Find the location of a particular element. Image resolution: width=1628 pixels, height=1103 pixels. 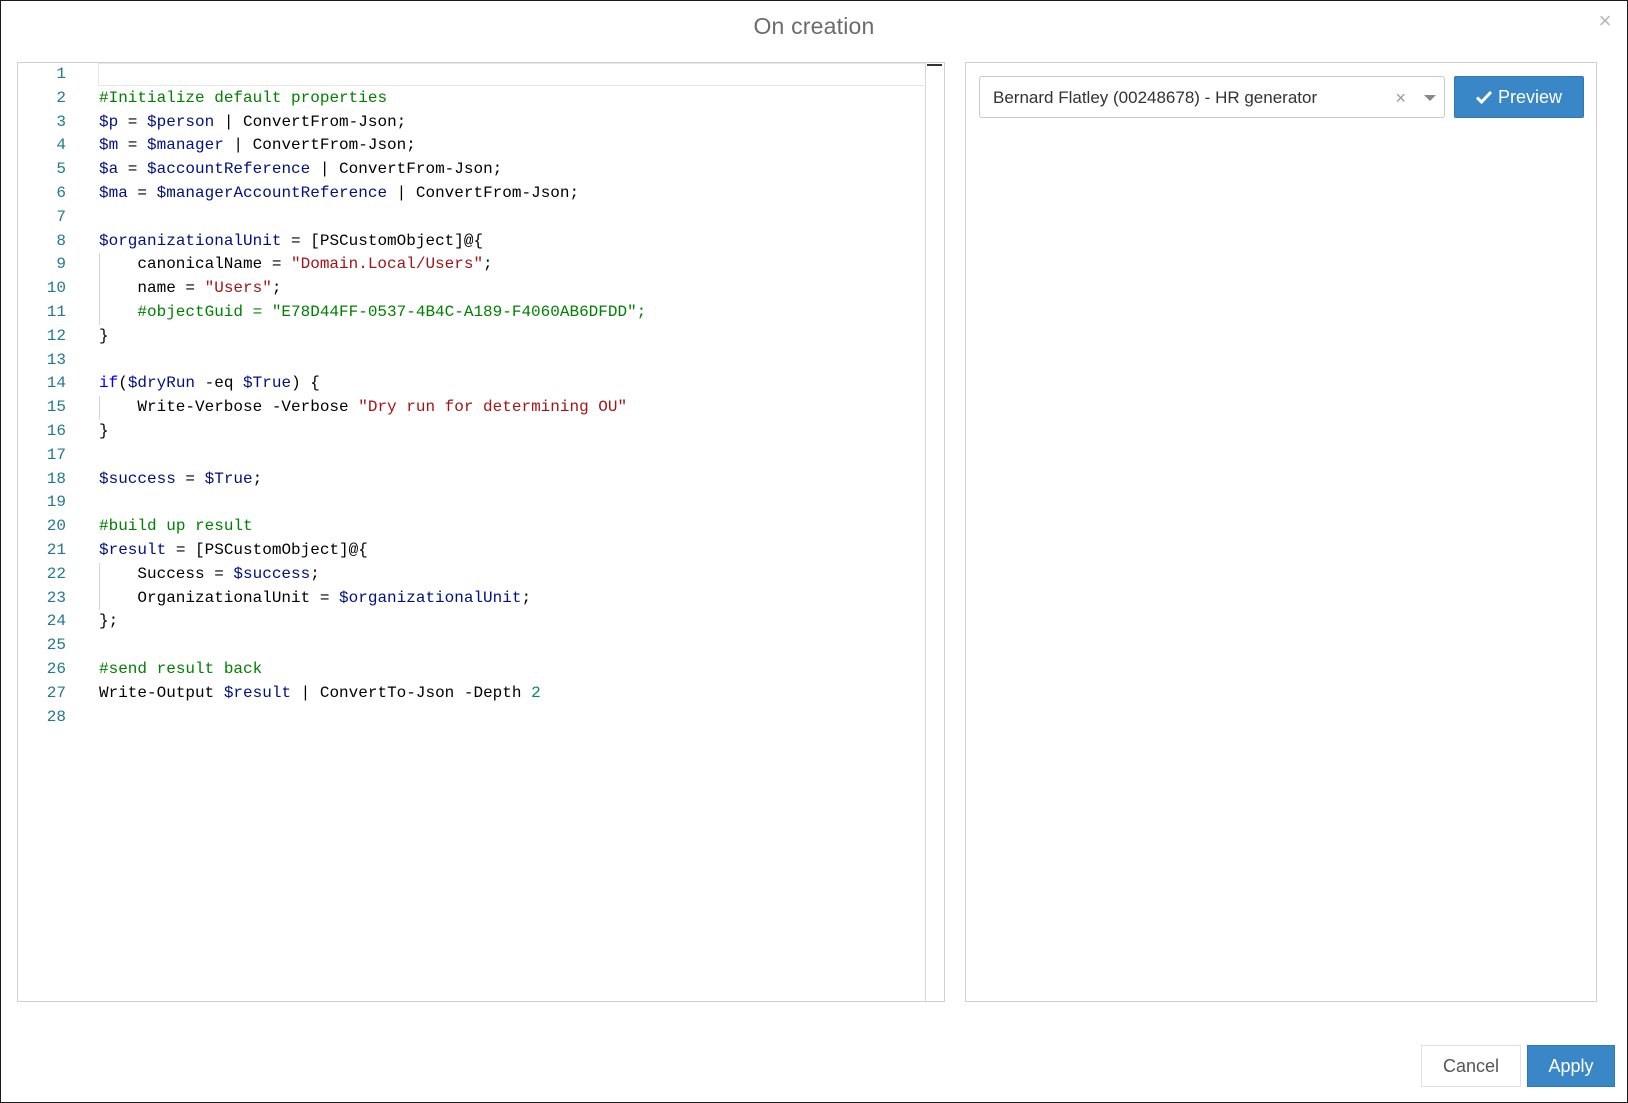

code-line: $result = [PSCustomObject]@{ is located at coordinates (233, 551).